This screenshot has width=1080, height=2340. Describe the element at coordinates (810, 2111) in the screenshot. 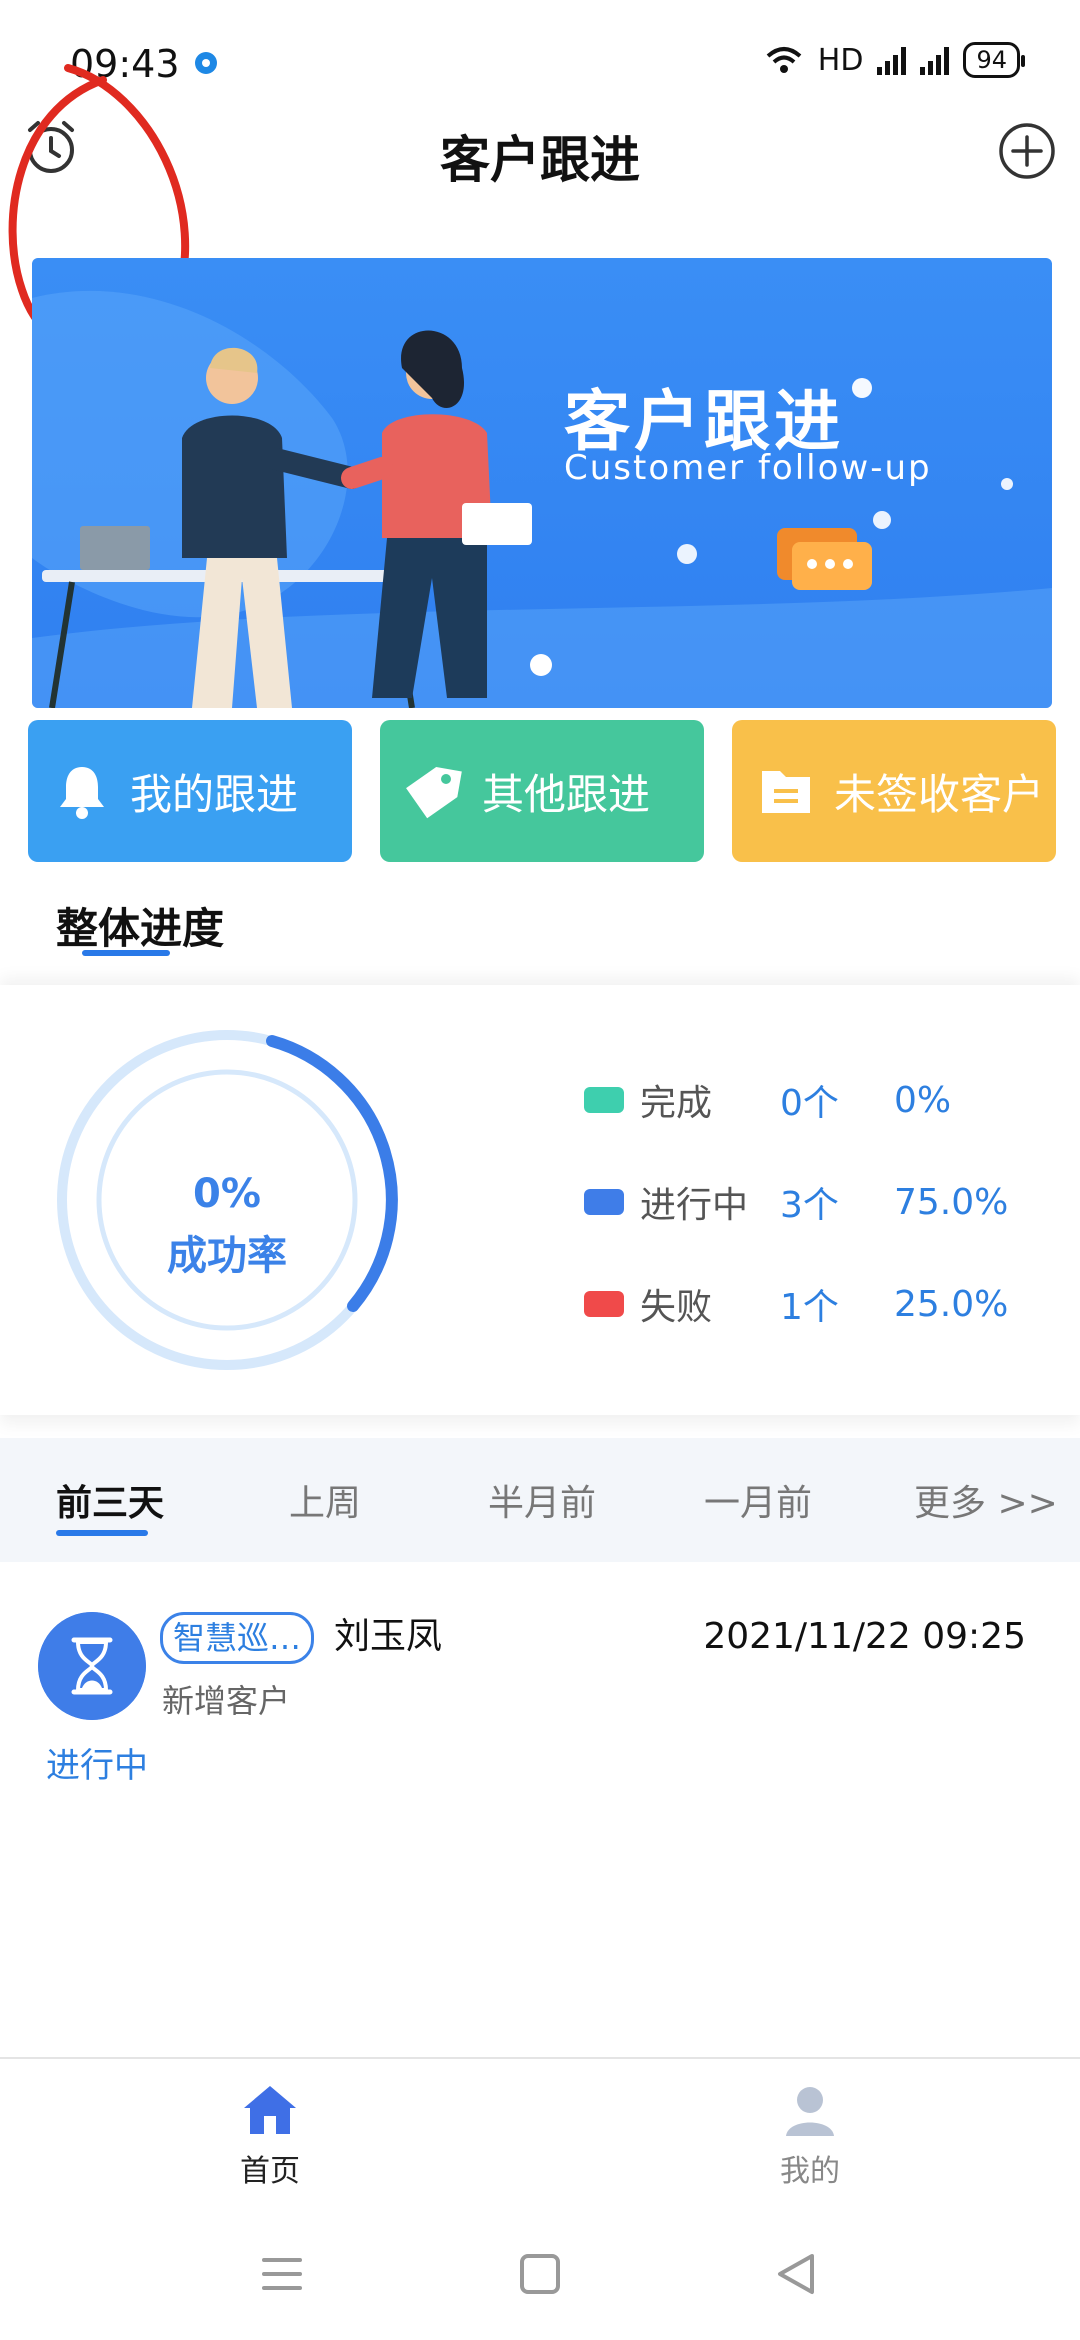

I see `user-icon` at that location.